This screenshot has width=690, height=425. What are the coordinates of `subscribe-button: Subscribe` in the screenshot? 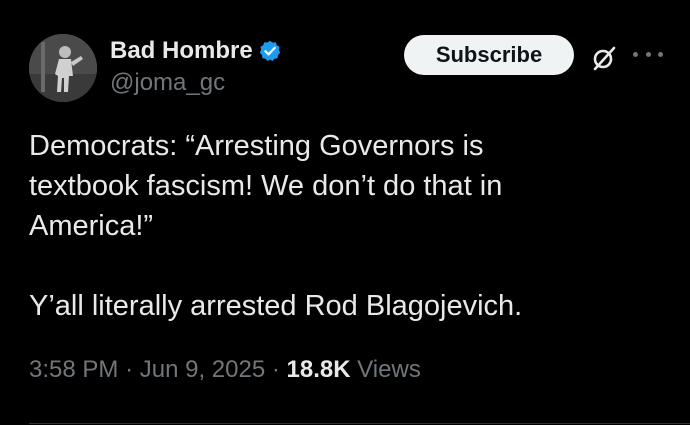 It's located at (489, 55).